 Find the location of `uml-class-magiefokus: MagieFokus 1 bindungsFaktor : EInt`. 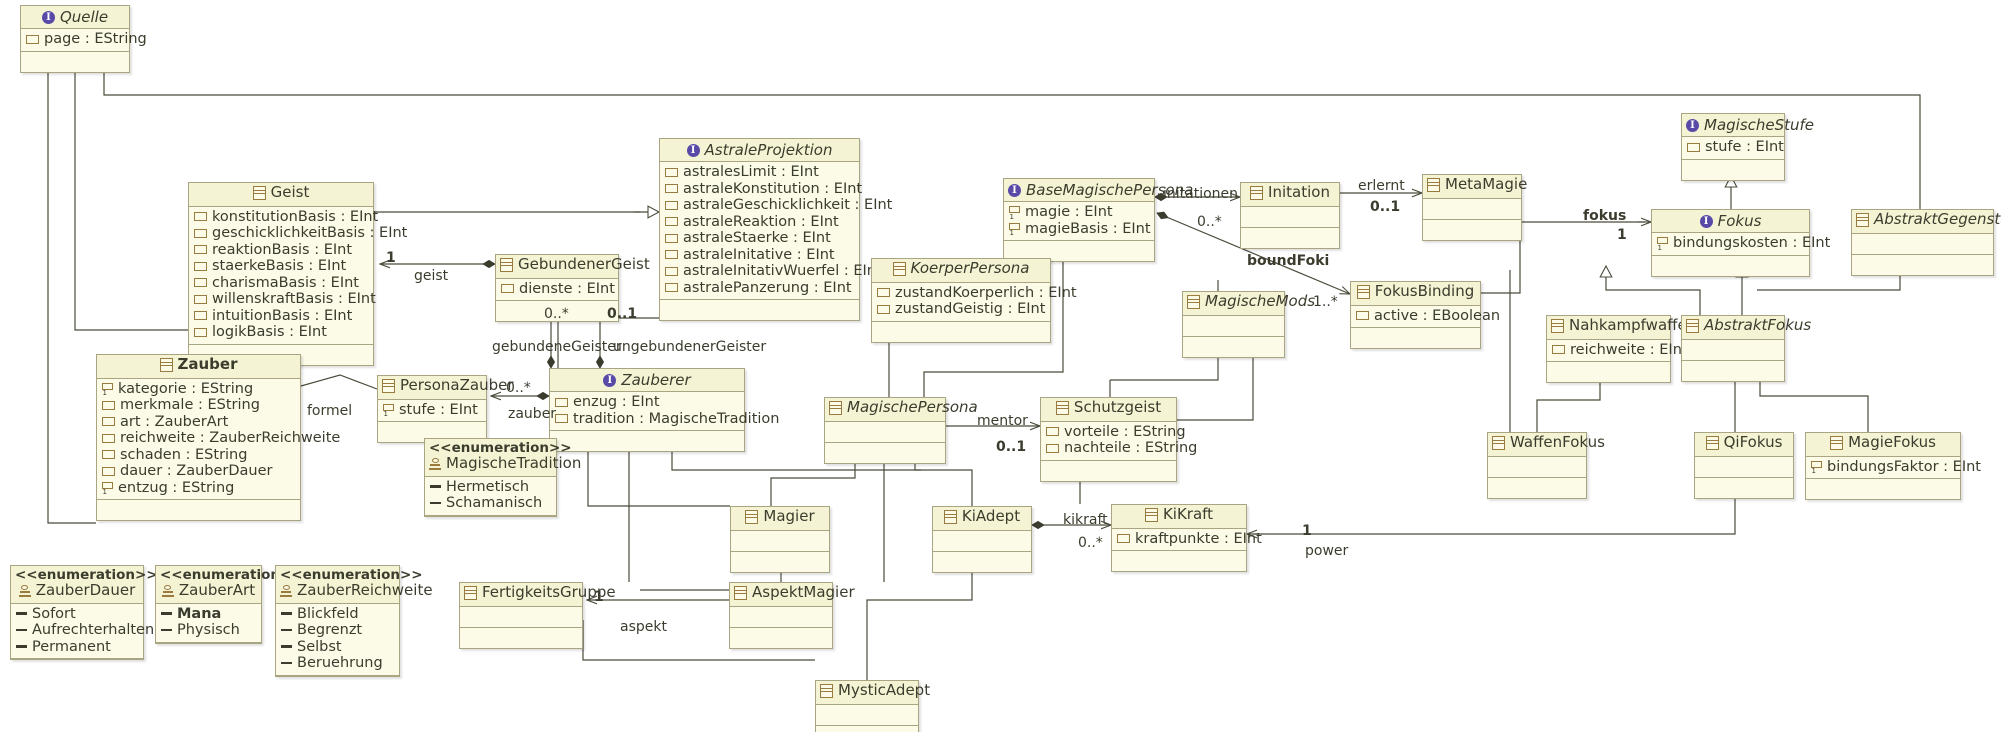

uml-class-magiefokus: MagieFokus 1 bindungsFaktor : EInt is located at coordinates (1893, 466).